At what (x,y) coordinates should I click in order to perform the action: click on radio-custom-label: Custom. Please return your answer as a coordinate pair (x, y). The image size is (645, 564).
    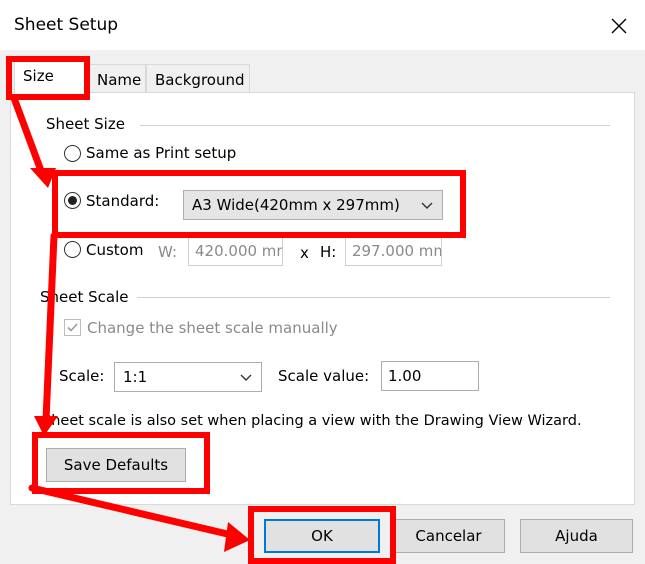
    Looking at the image, I should click on (114, 250).